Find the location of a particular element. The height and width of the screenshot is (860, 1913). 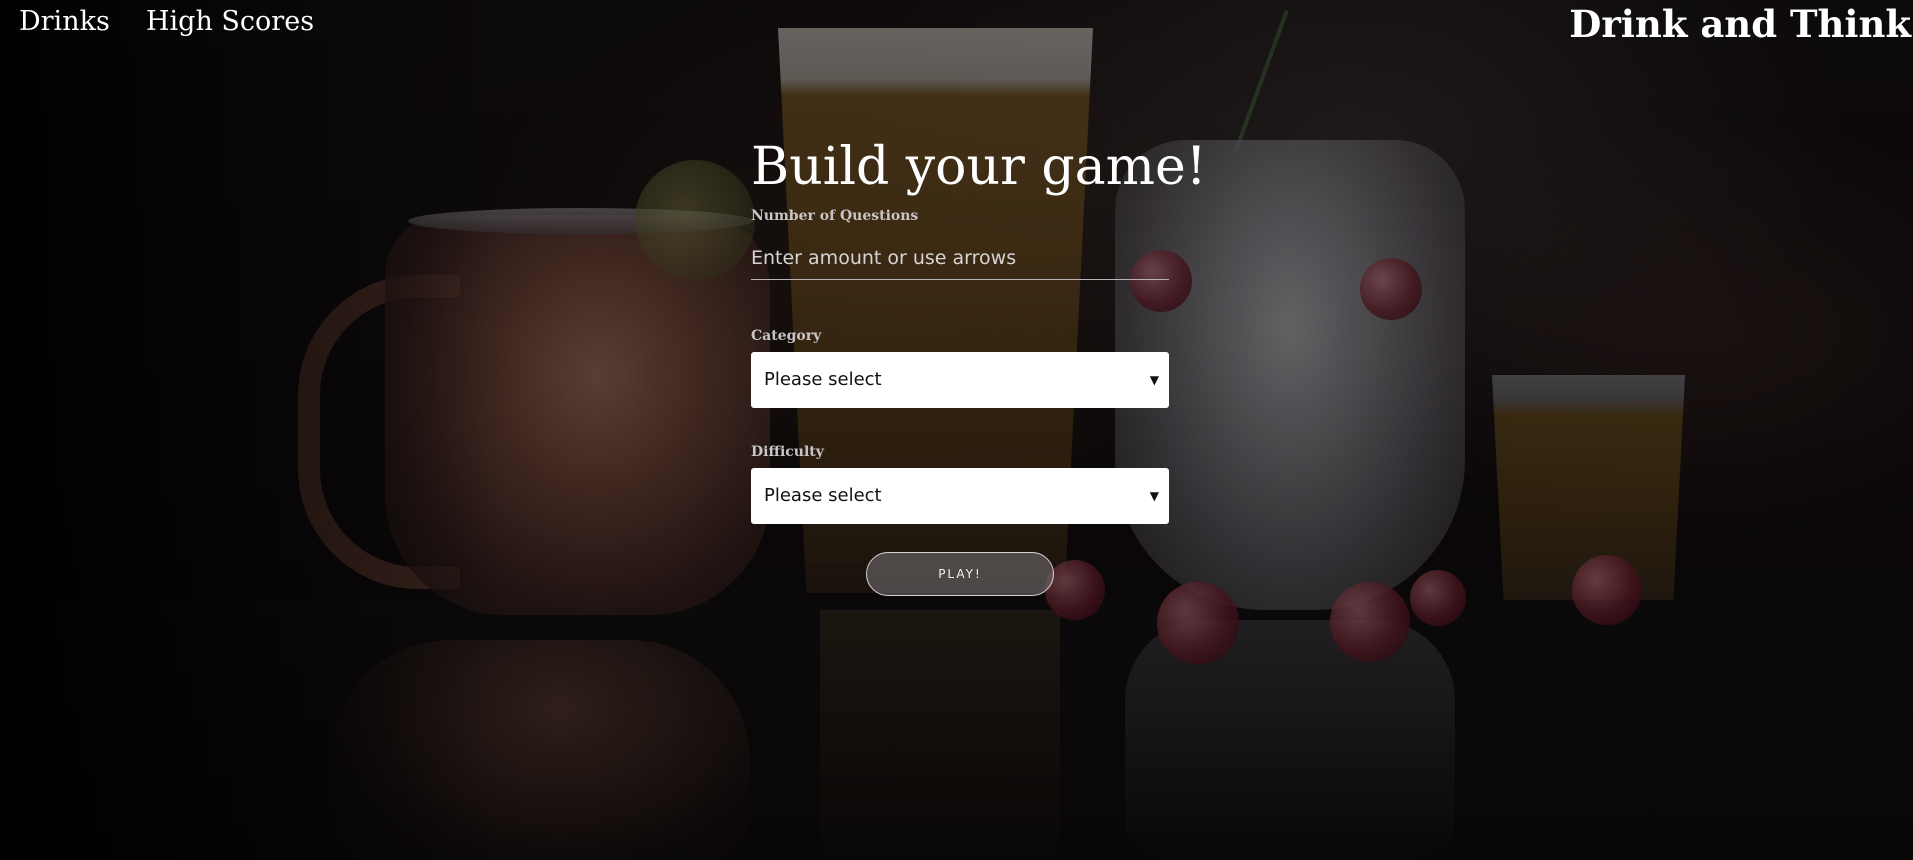

difficulty-select-value: Please select is located at coordinates (960, 496).